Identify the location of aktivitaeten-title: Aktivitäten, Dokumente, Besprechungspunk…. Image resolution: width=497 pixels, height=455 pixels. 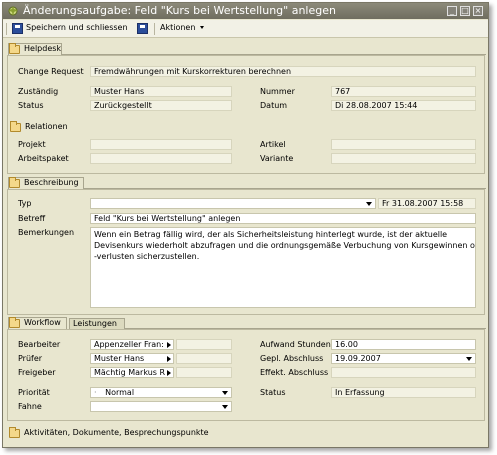
(116, 432).